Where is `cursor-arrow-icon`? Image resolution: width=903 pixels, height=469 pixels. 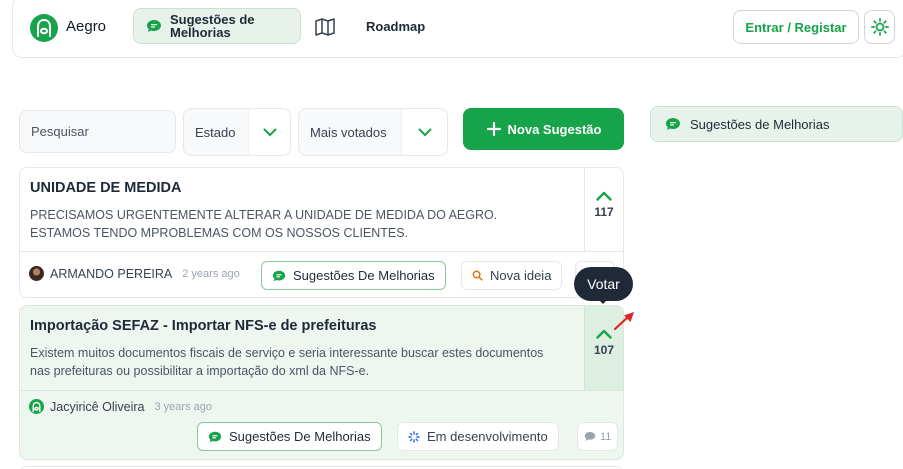 cursor-arrow-icon is located at coordinates (624, 321).